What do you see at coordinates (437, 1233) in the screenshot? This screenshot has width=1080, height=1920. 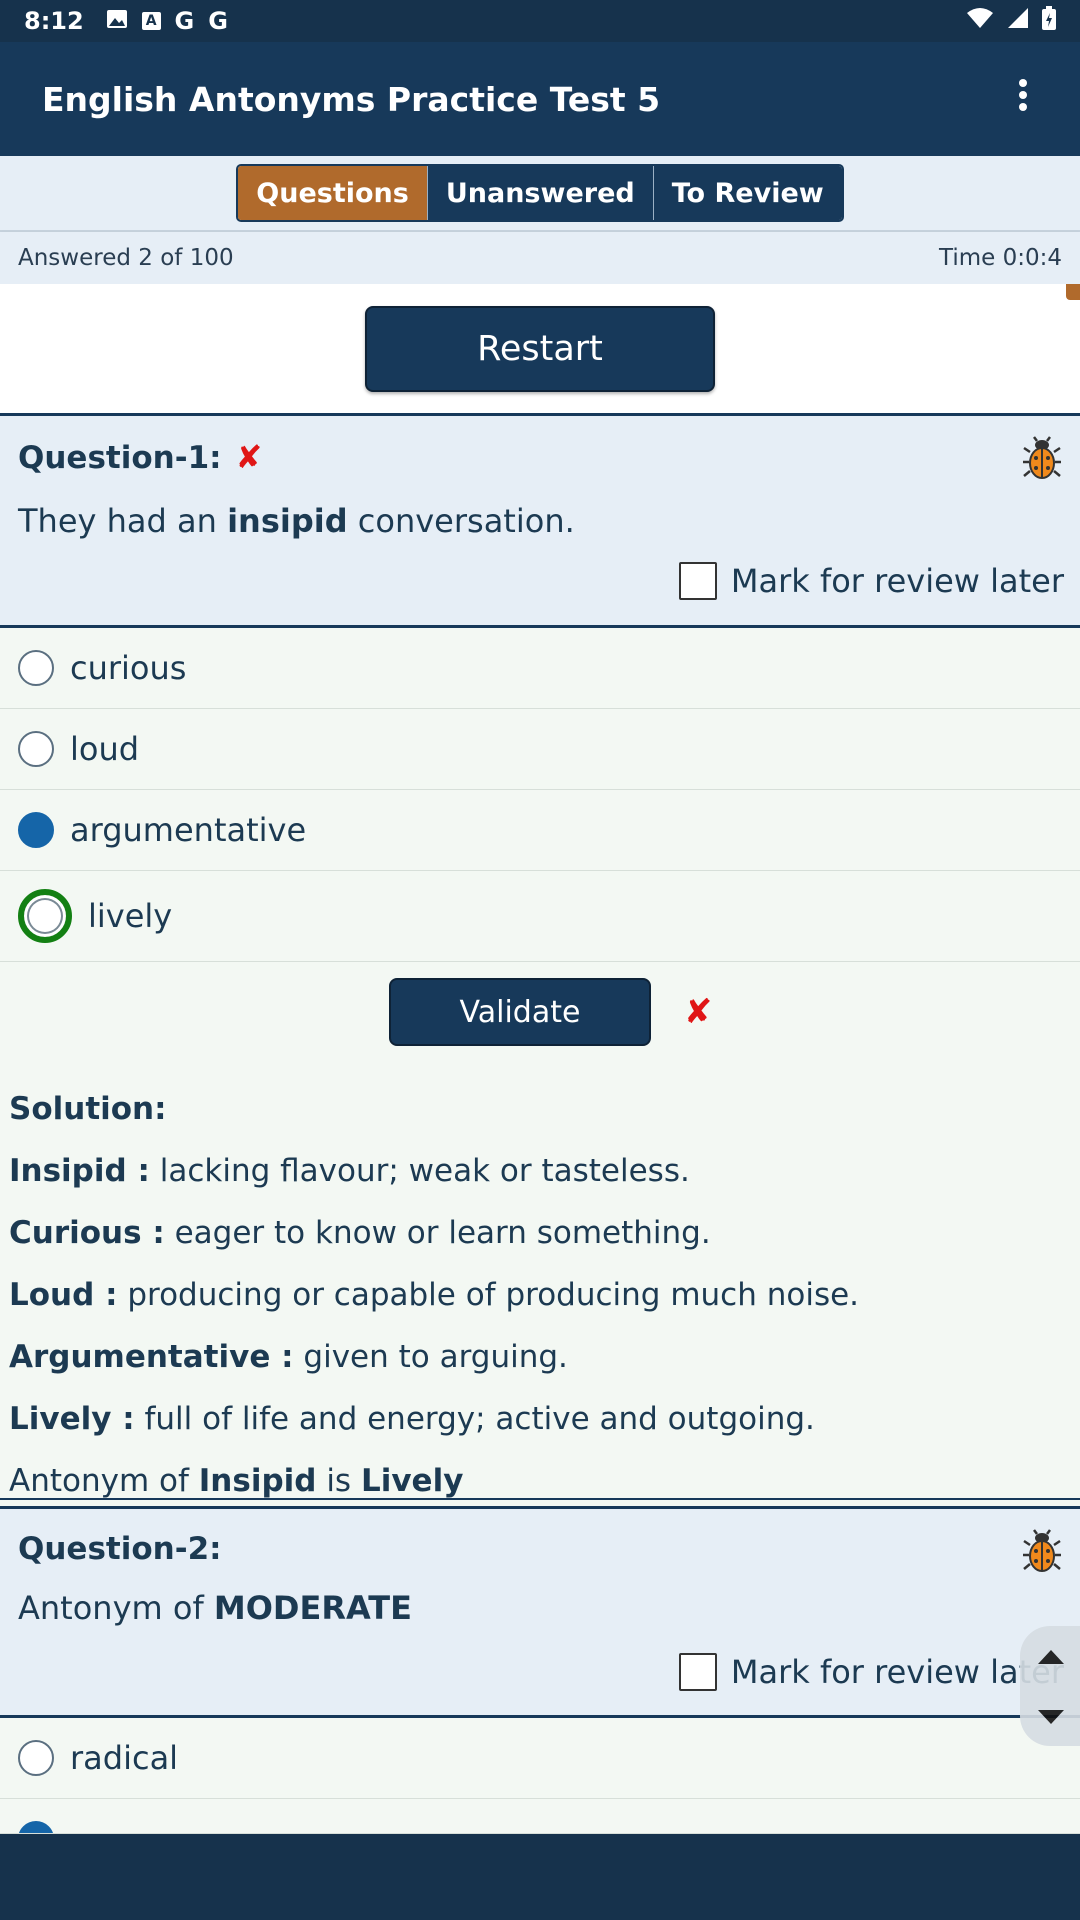 I see `solution-definition: eager to know or learn something.` at bounding box center [437, 1233].